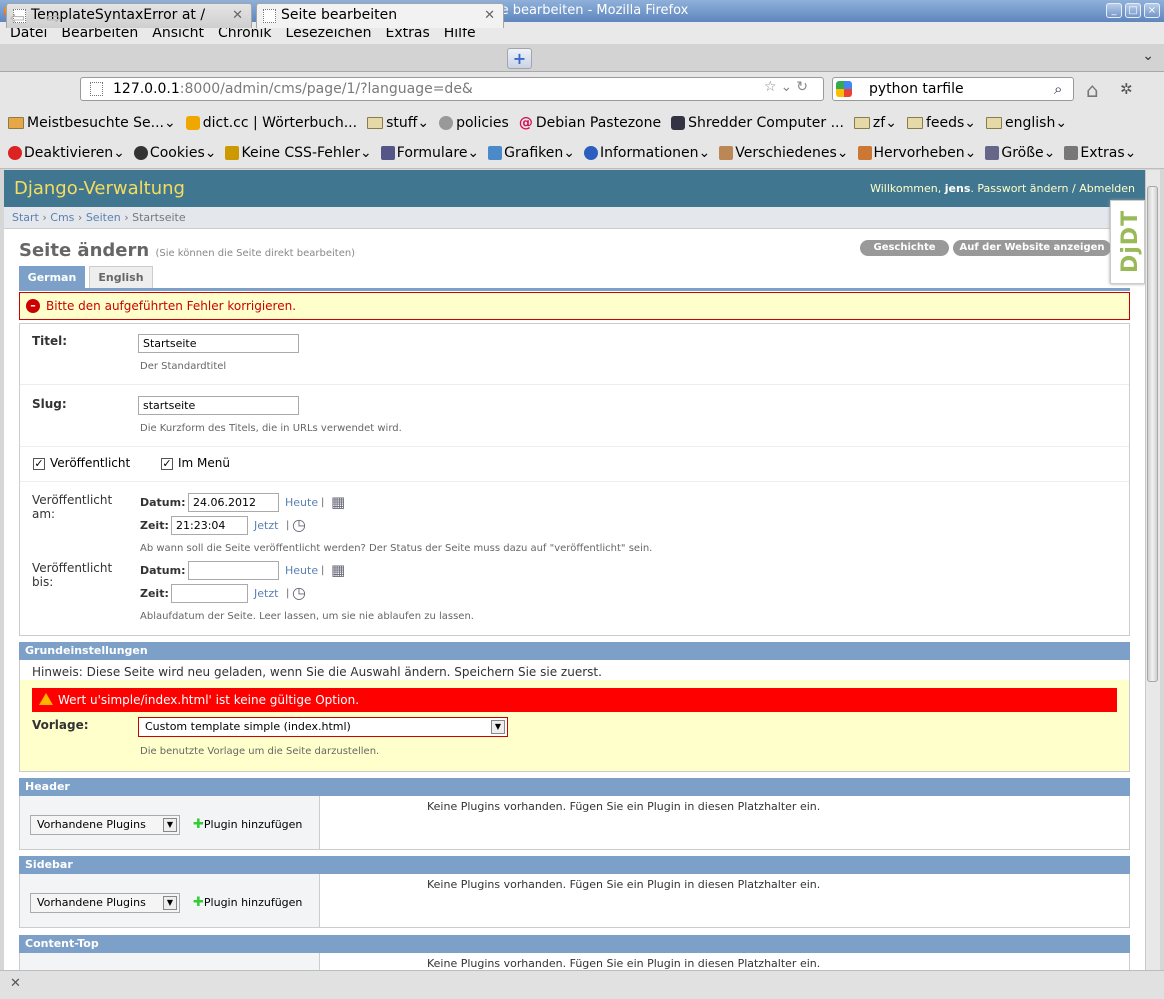  Describe the element at coordinates (15, 983) in the screenshot. I see `close-findbar-icon: ✕` at that location.